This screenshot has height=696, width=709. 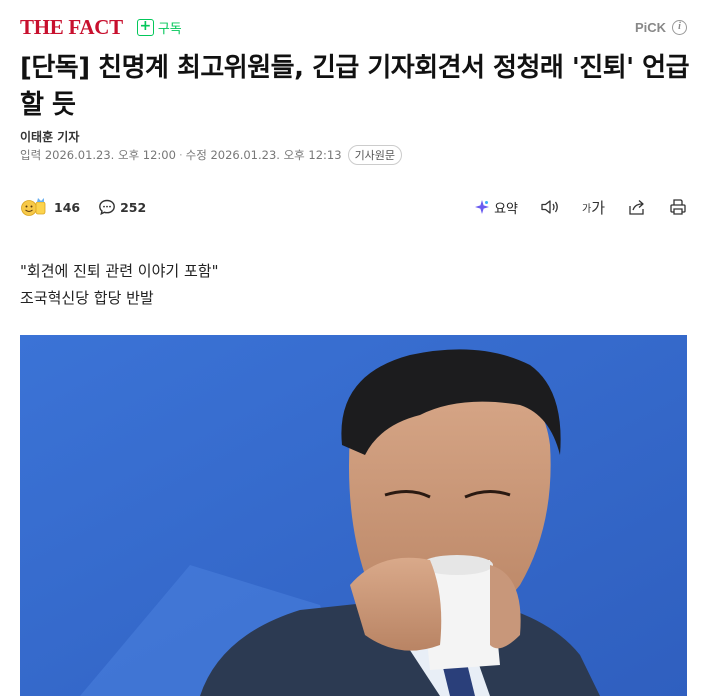 What do you see at coordinates (679, 27) in the screenshot?
I see `info-icon: i` at bounding box center [679, 27].